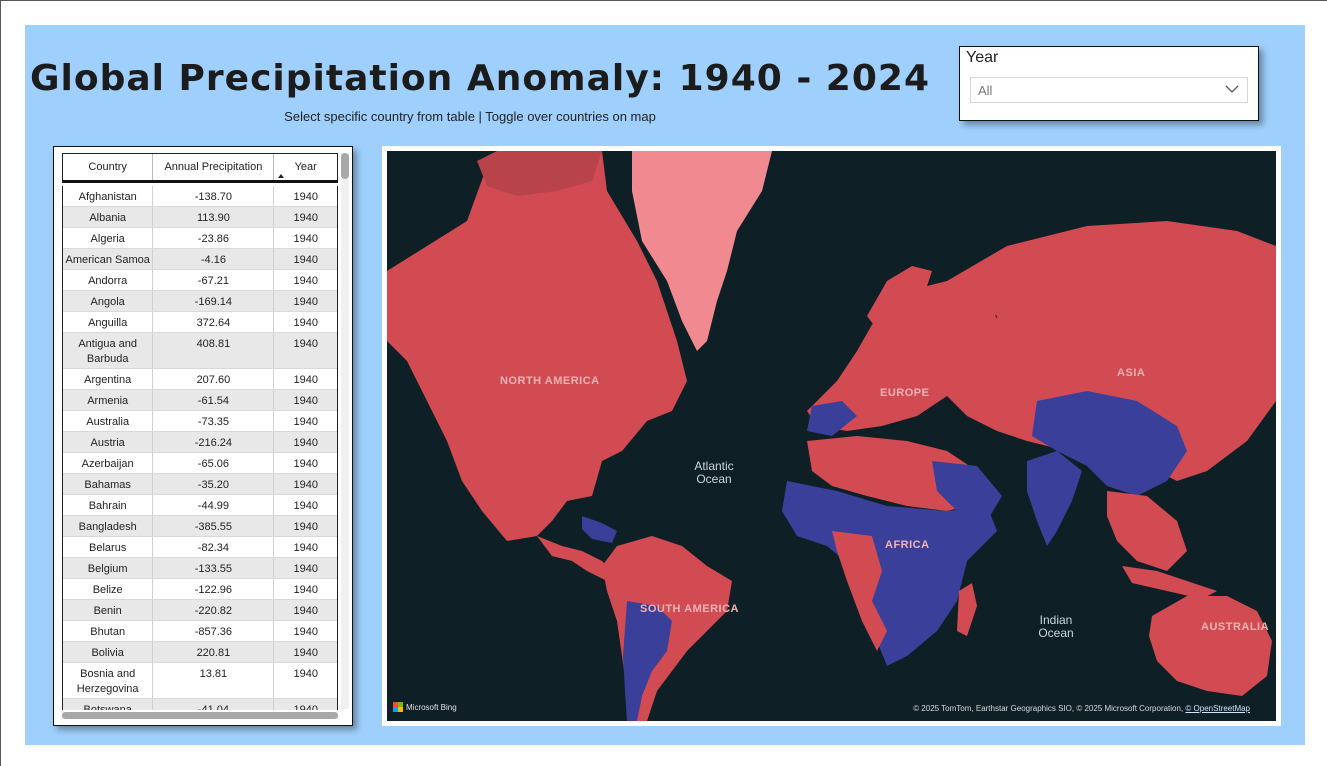 This screenshot has height=766, width=1327. What do you see at coordinates (214, 463) in the screenshot?
I see `cell-annual-precipitation: -65.06` at bounding box center [214, 463].